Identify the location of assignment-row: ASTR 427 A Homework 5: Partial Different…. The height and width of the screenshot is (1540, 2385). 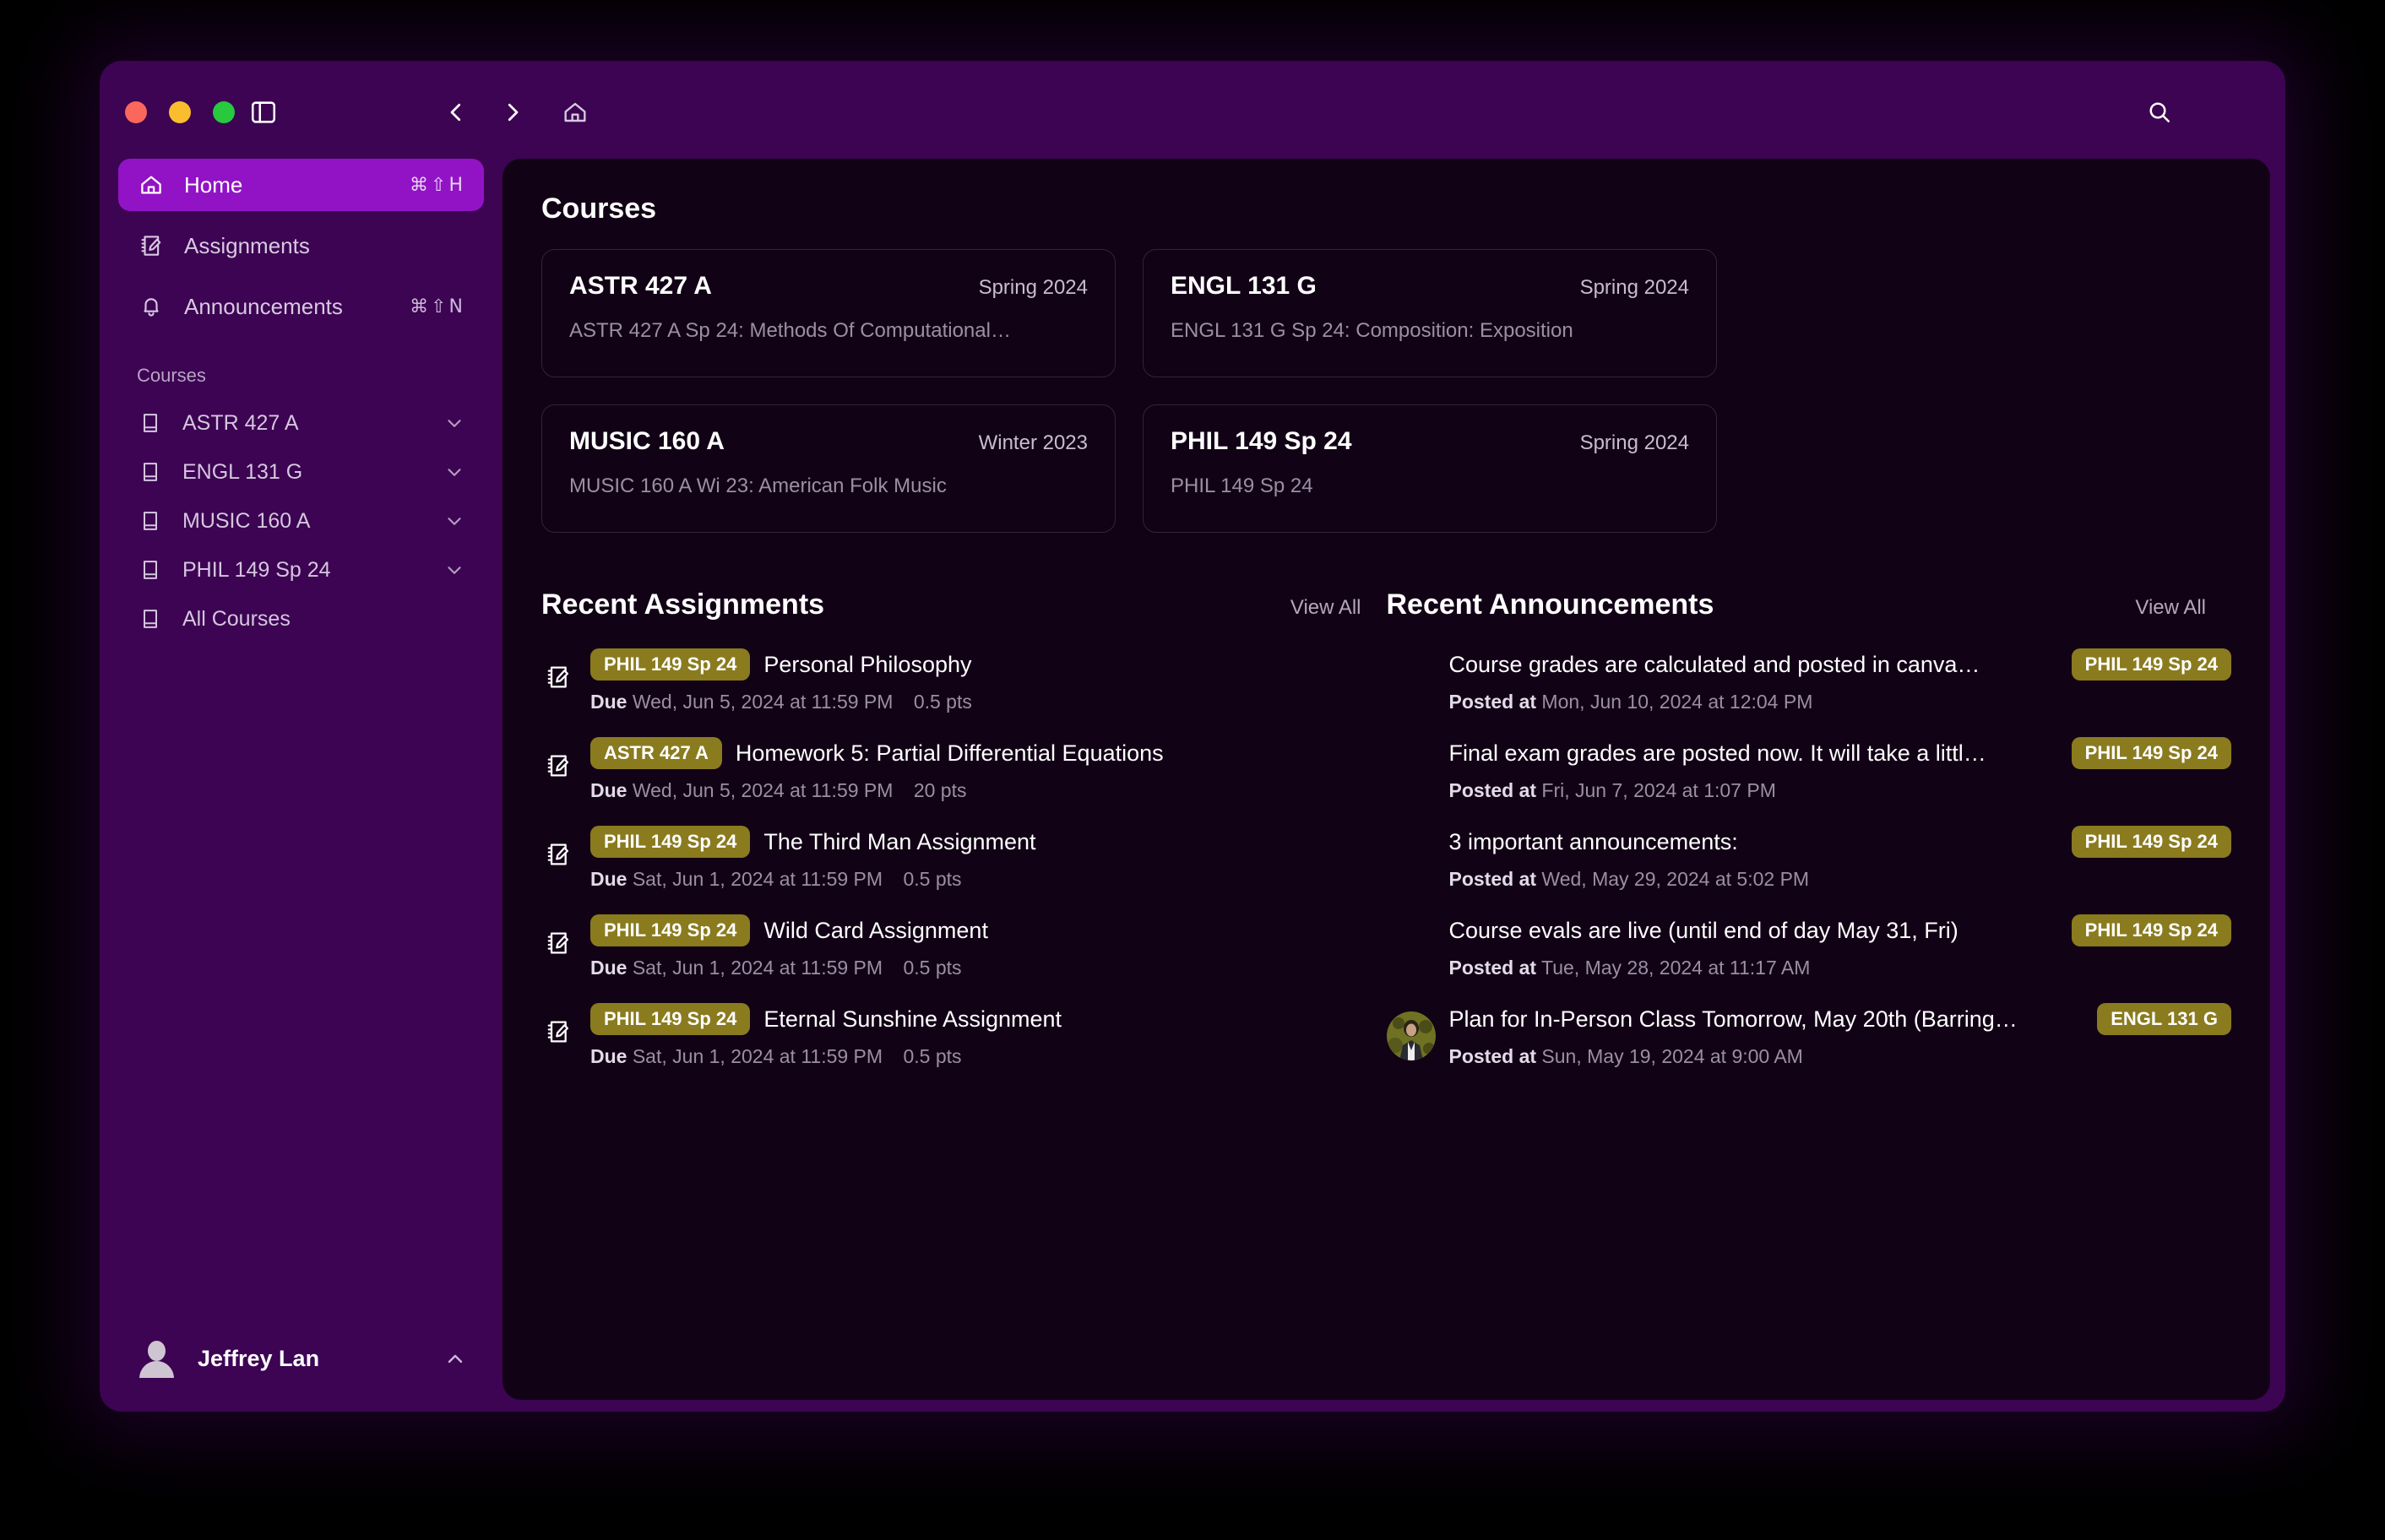
(964, 769).